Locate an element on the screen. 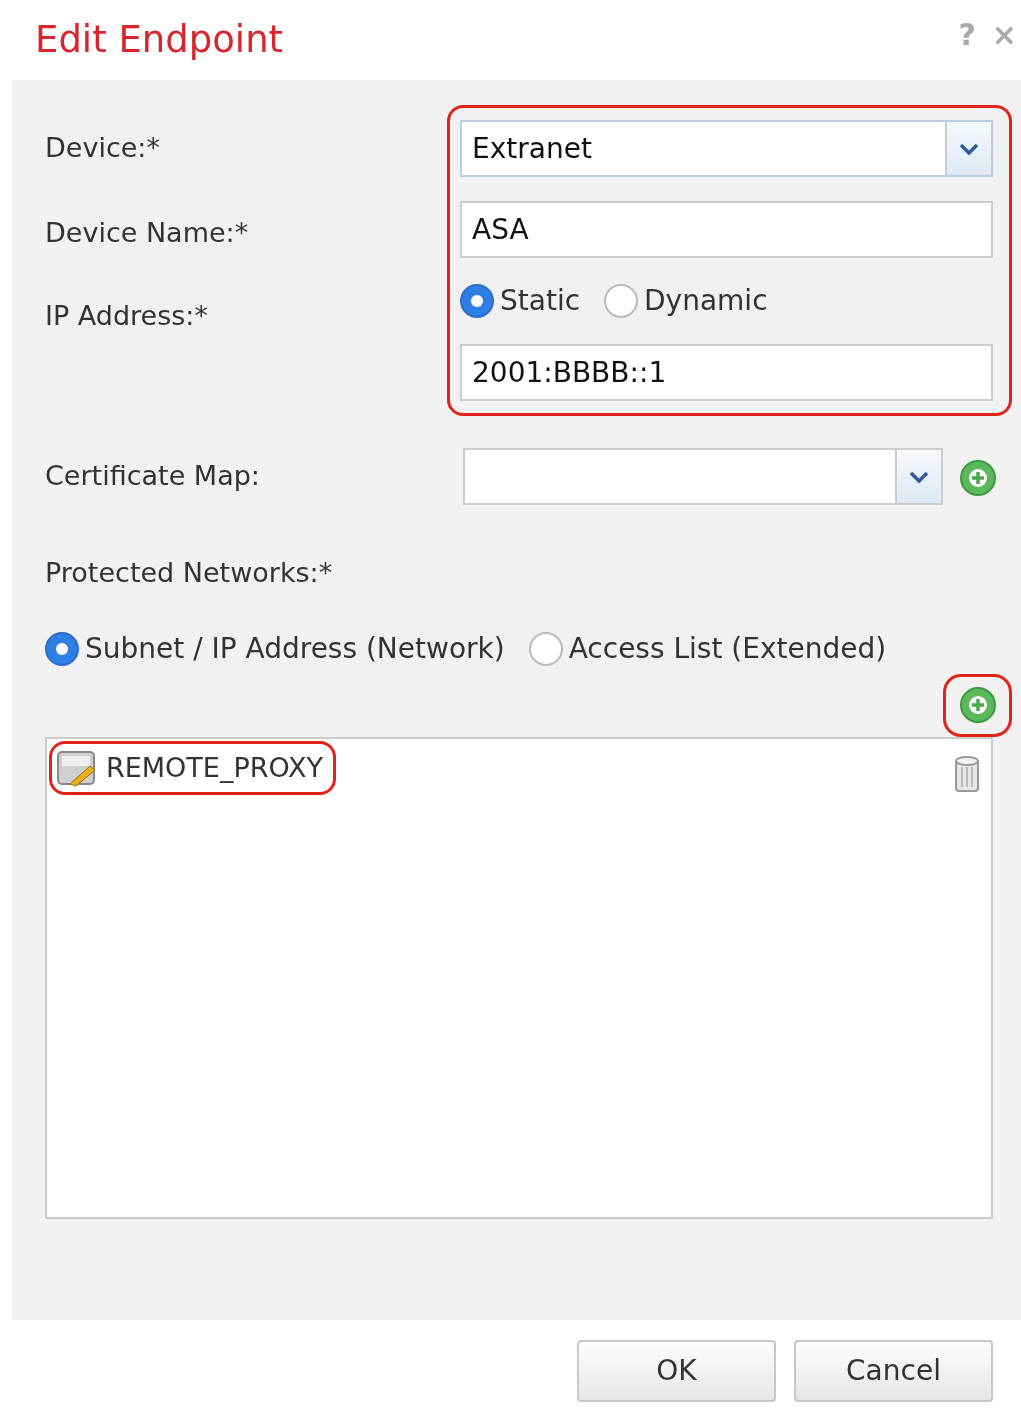 The height and width of the screenshot is (1414, 1021). radio-option: Subnet / IP Address (Network) is located at coordinates (275, 648).